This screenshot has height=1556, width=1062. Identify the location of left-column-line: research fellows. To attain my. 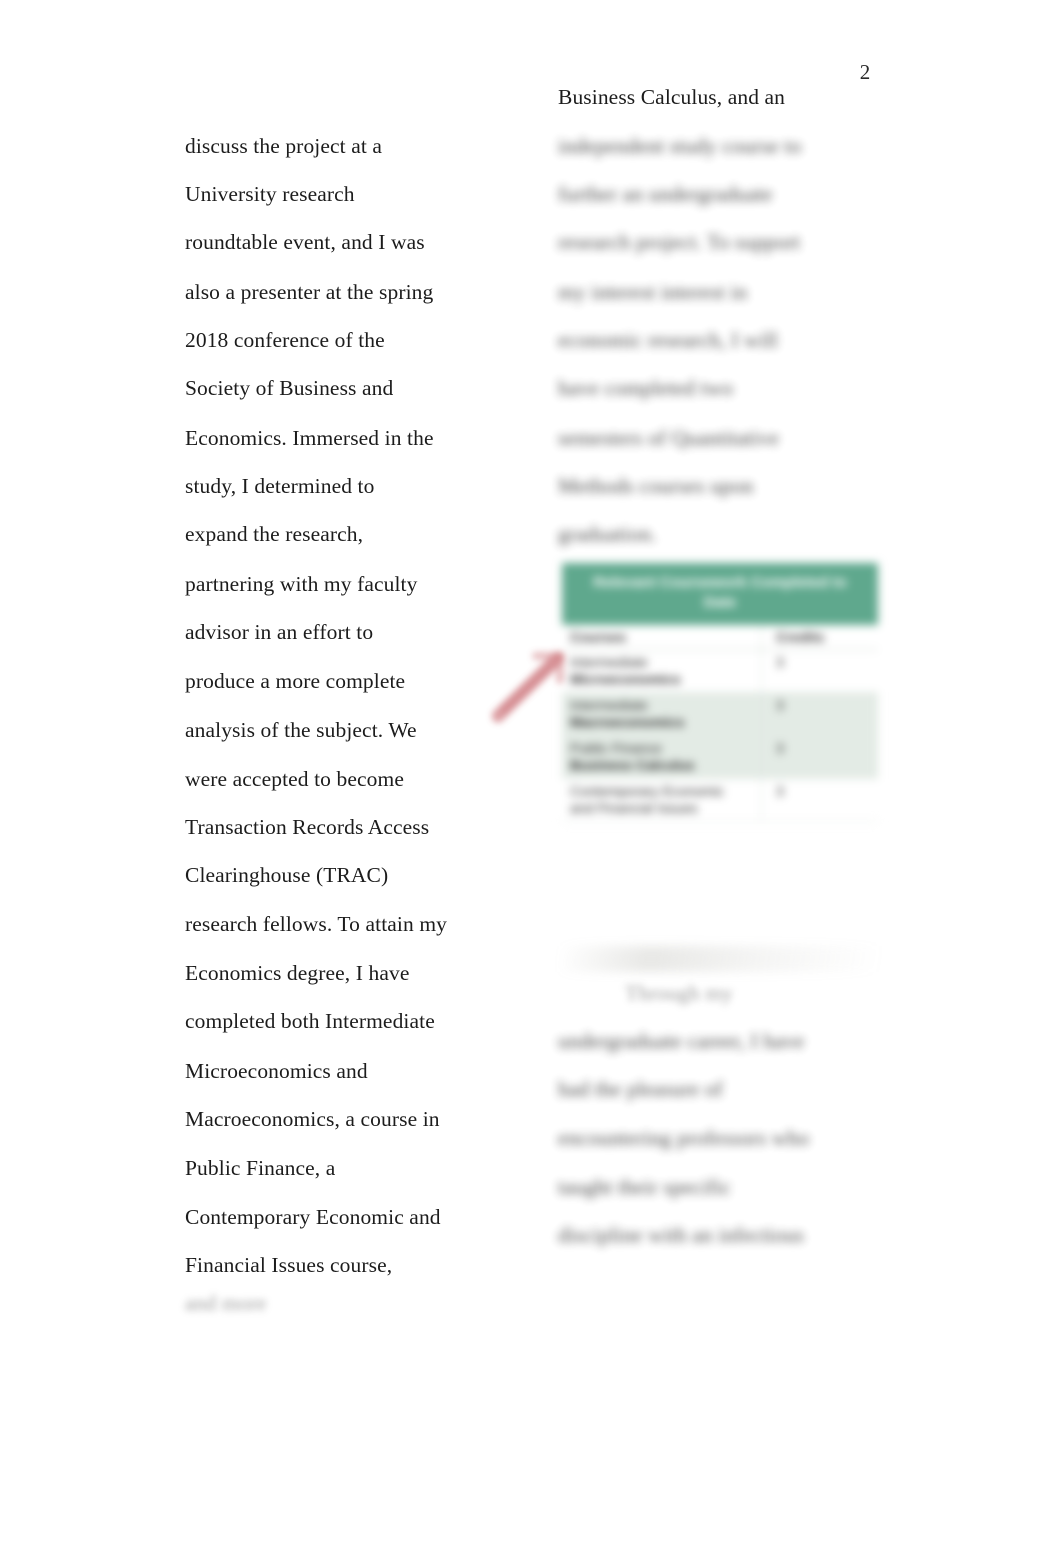
(316, 924).